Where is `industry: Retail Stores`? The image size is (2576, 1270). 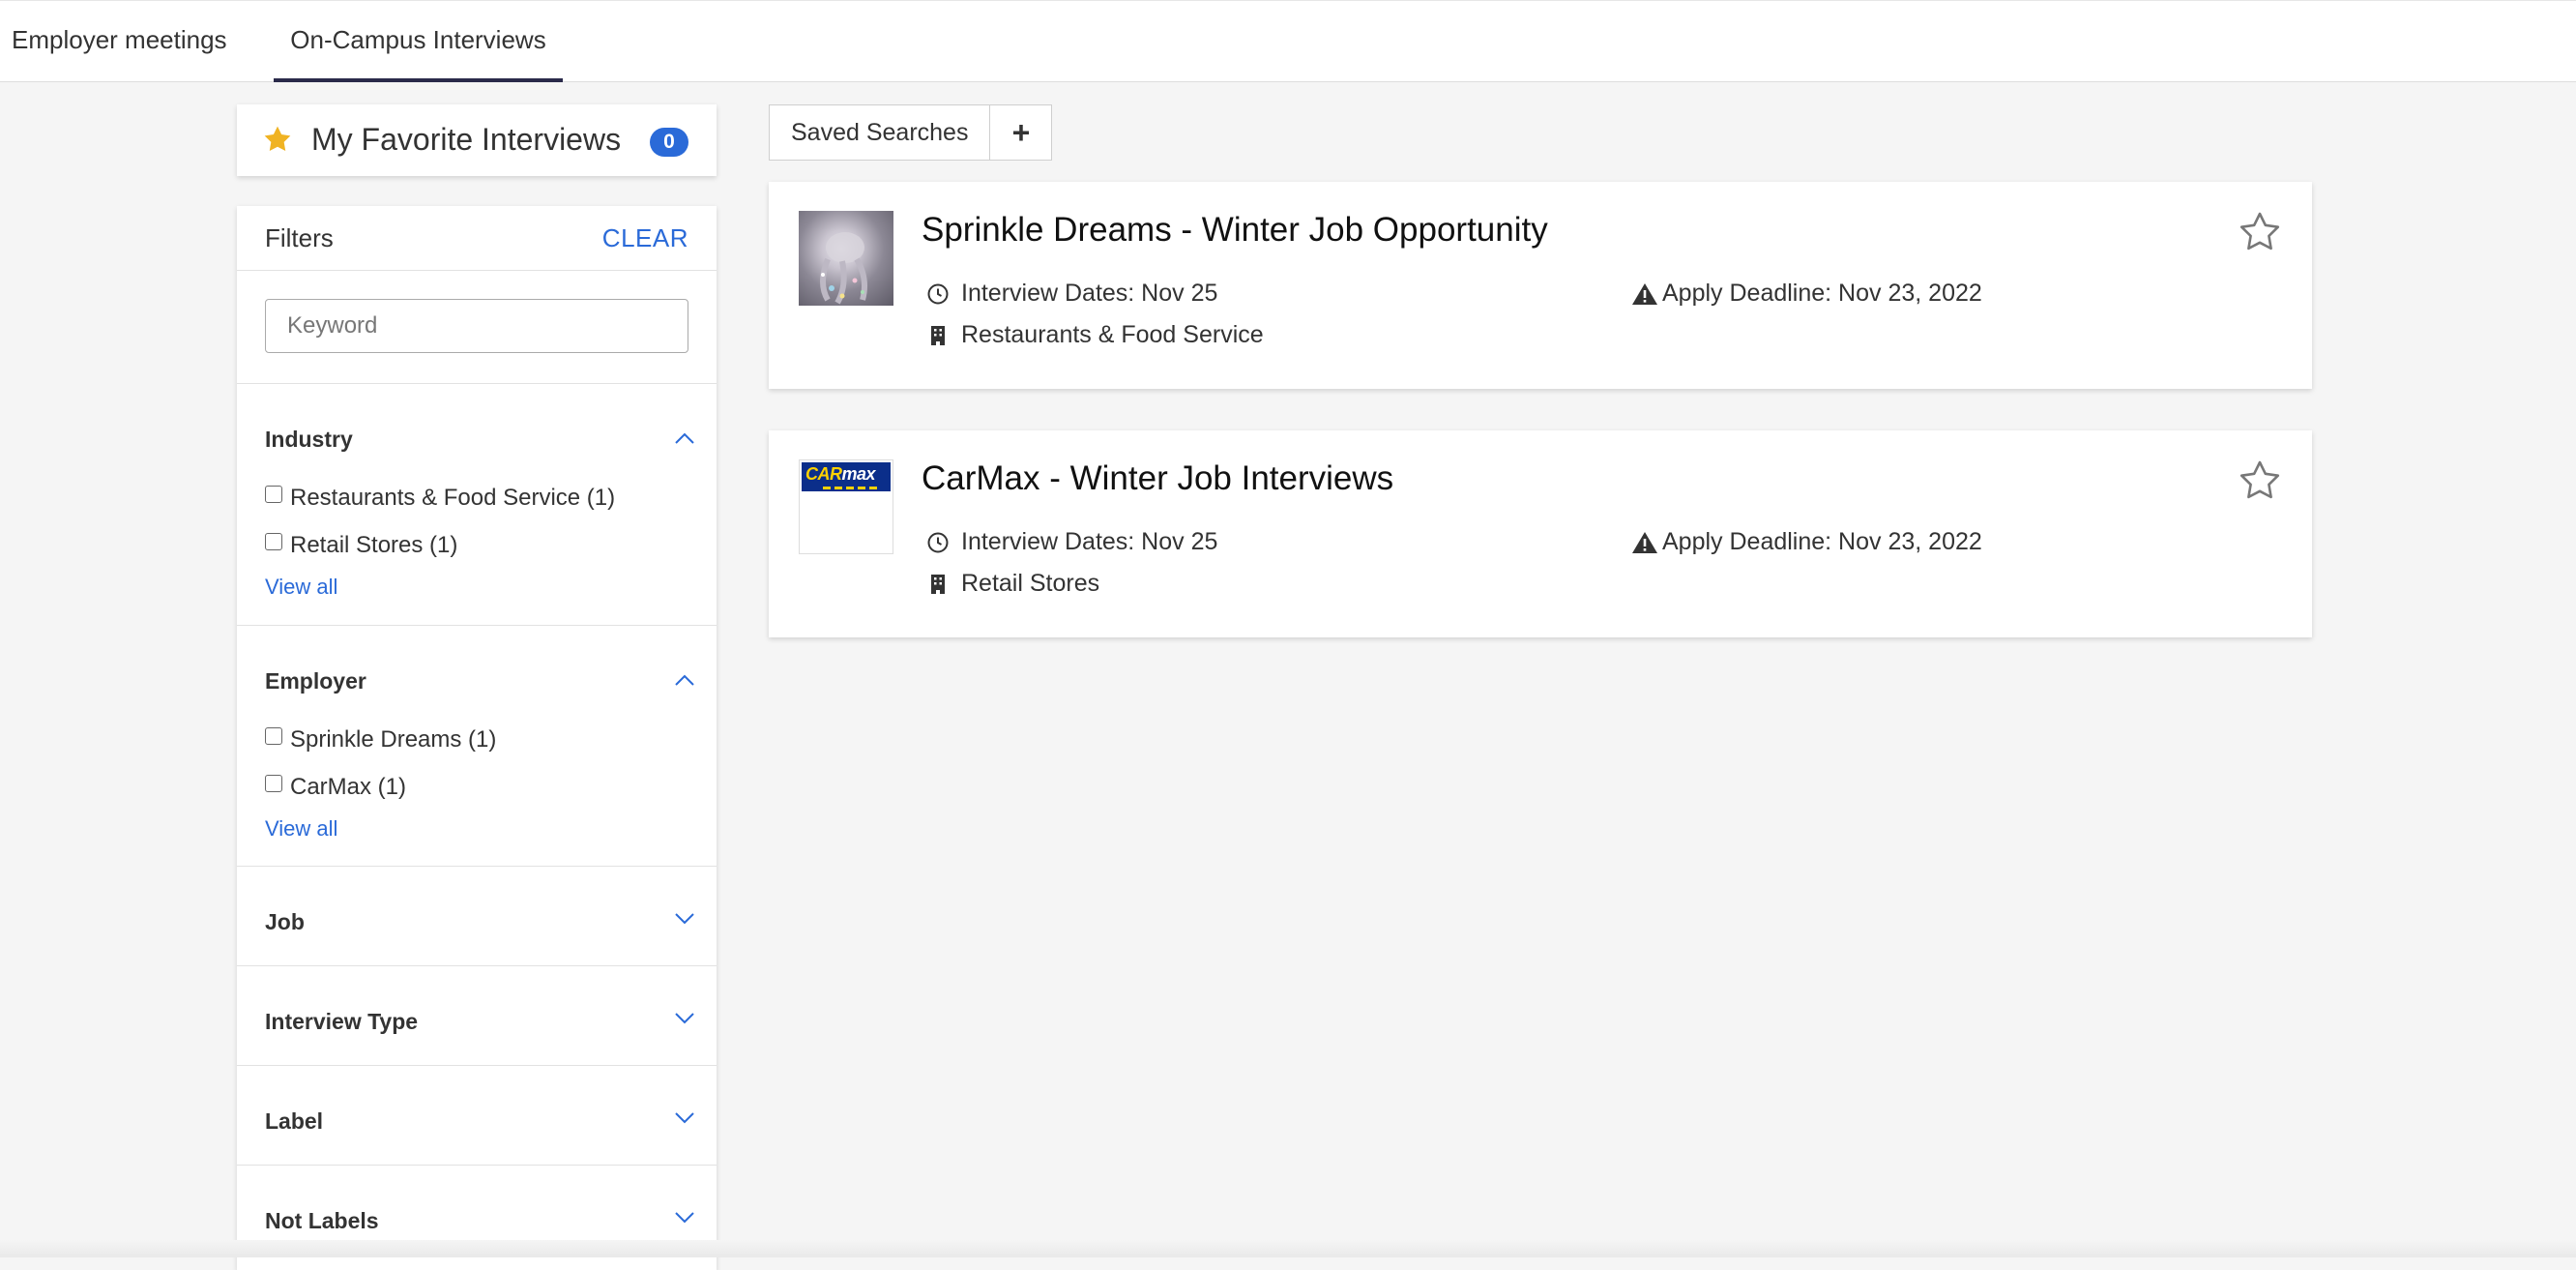 industry: Retail Stores is located at coordinates (1012, 584).